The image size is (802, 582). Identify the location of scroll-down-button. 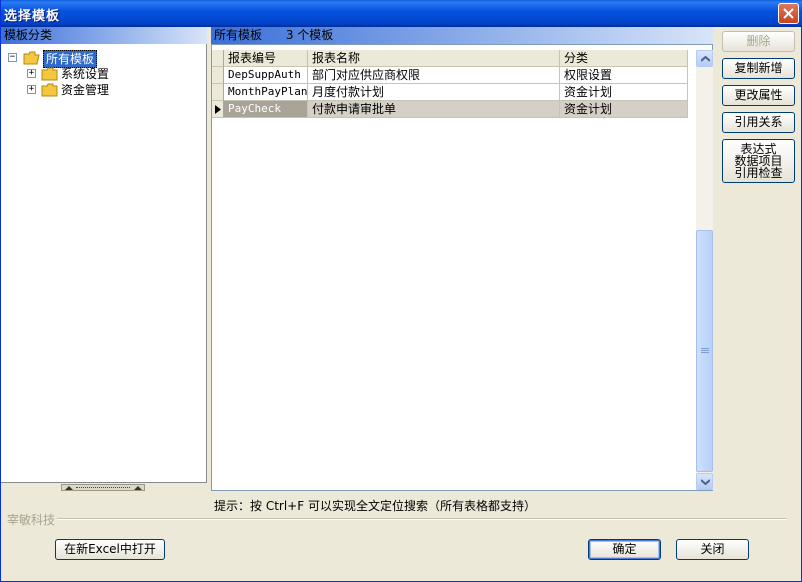
(704, 481).